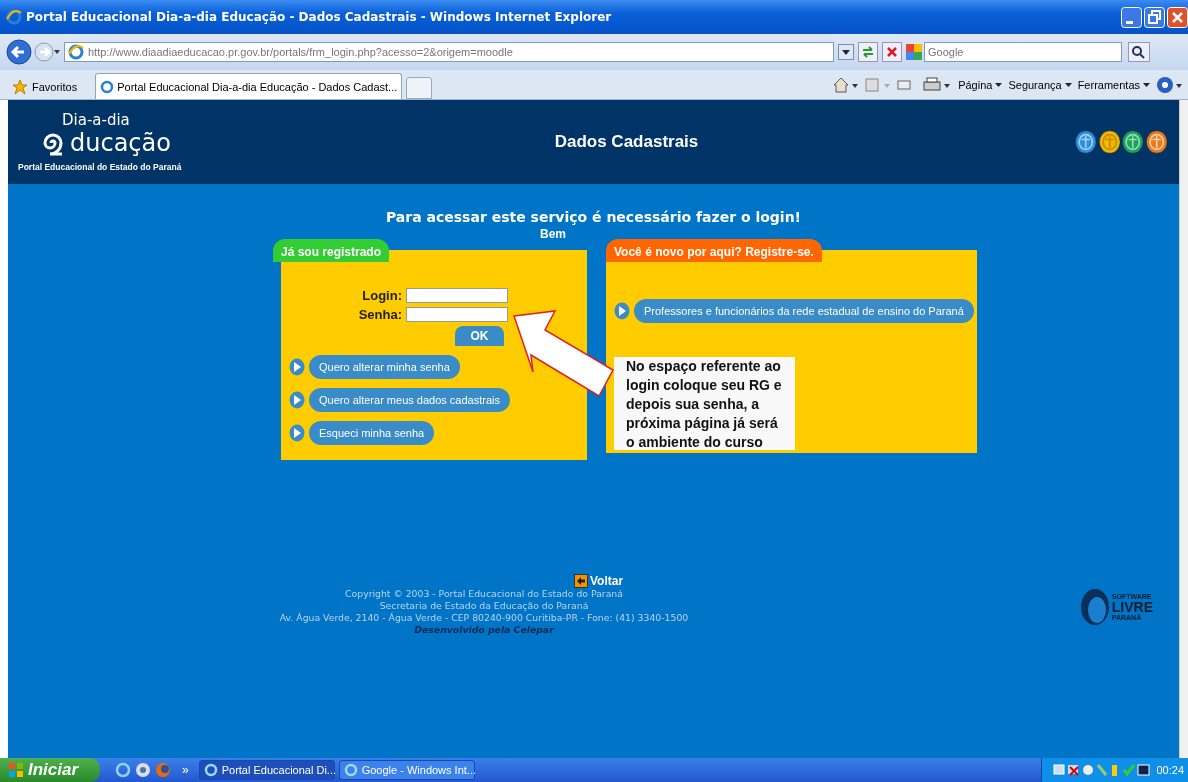  What do you see at coordinates (1139, 52) in the screenshot?
I see `search-icon` at bounding box center [1139, 52].